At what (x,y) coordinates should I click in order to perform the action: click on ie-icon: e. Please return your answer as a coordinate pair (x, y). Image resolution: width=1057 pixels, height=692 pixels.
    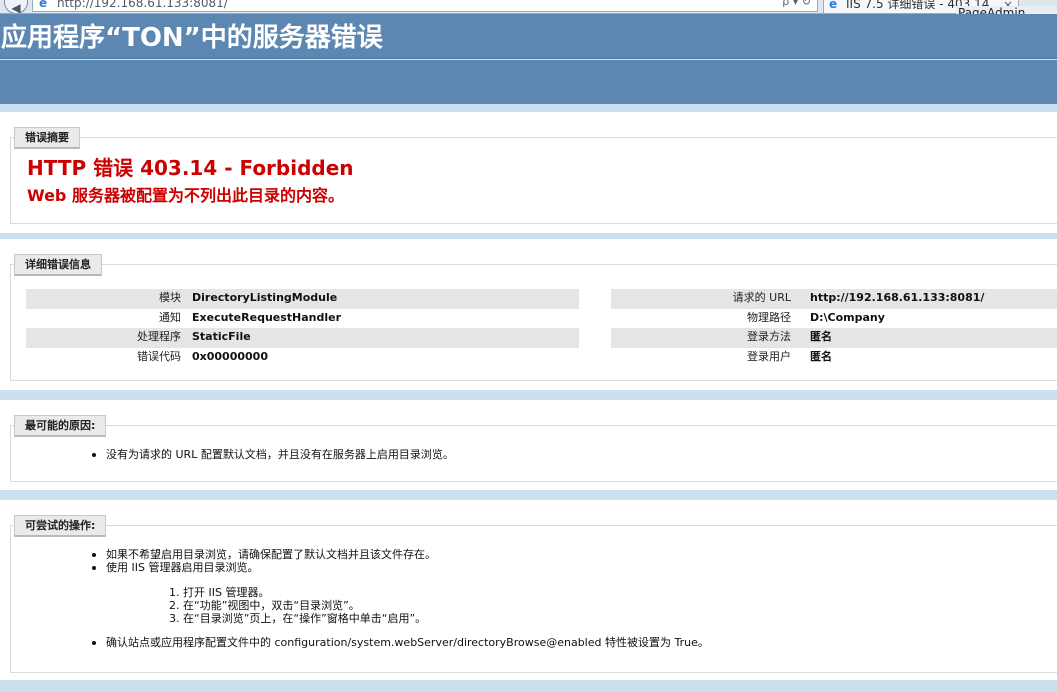
    Looking at the image, I should click on (43, 5).